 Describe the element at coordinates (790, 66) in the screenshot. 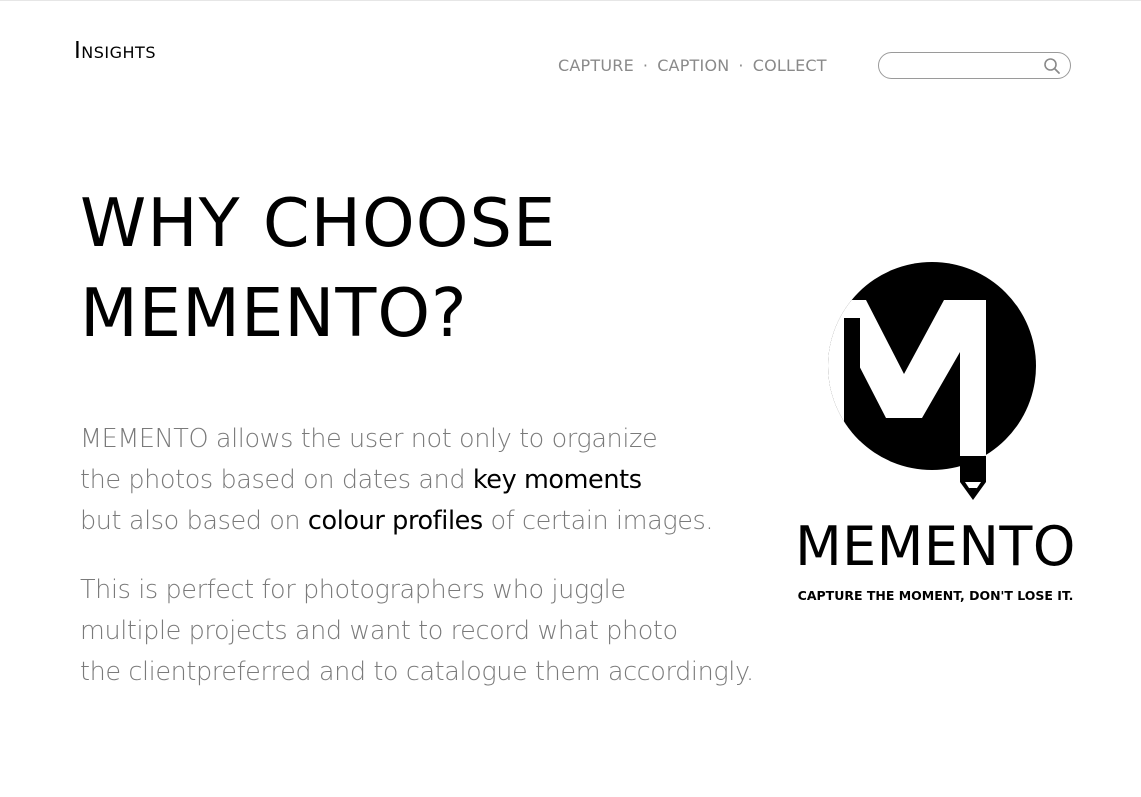

I see `nav-link-collect: COLLECT` at that location.